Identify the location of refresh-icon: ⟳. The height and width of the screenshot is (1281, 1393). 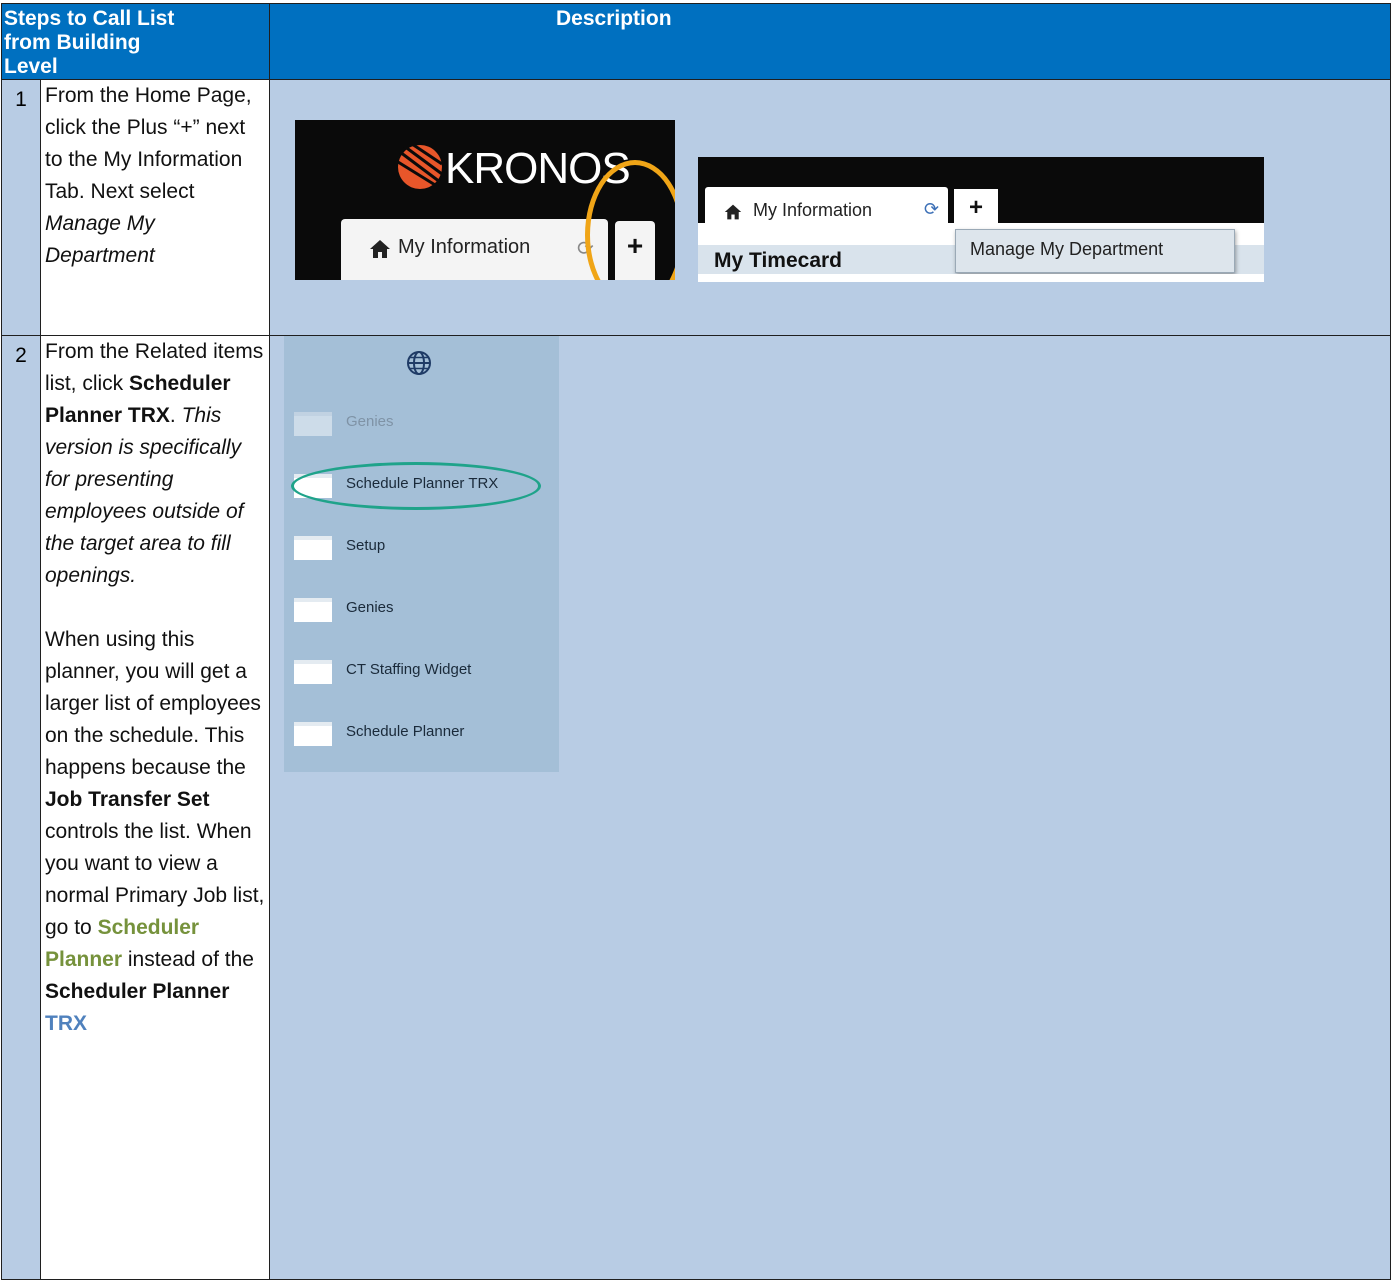
(931, 209).